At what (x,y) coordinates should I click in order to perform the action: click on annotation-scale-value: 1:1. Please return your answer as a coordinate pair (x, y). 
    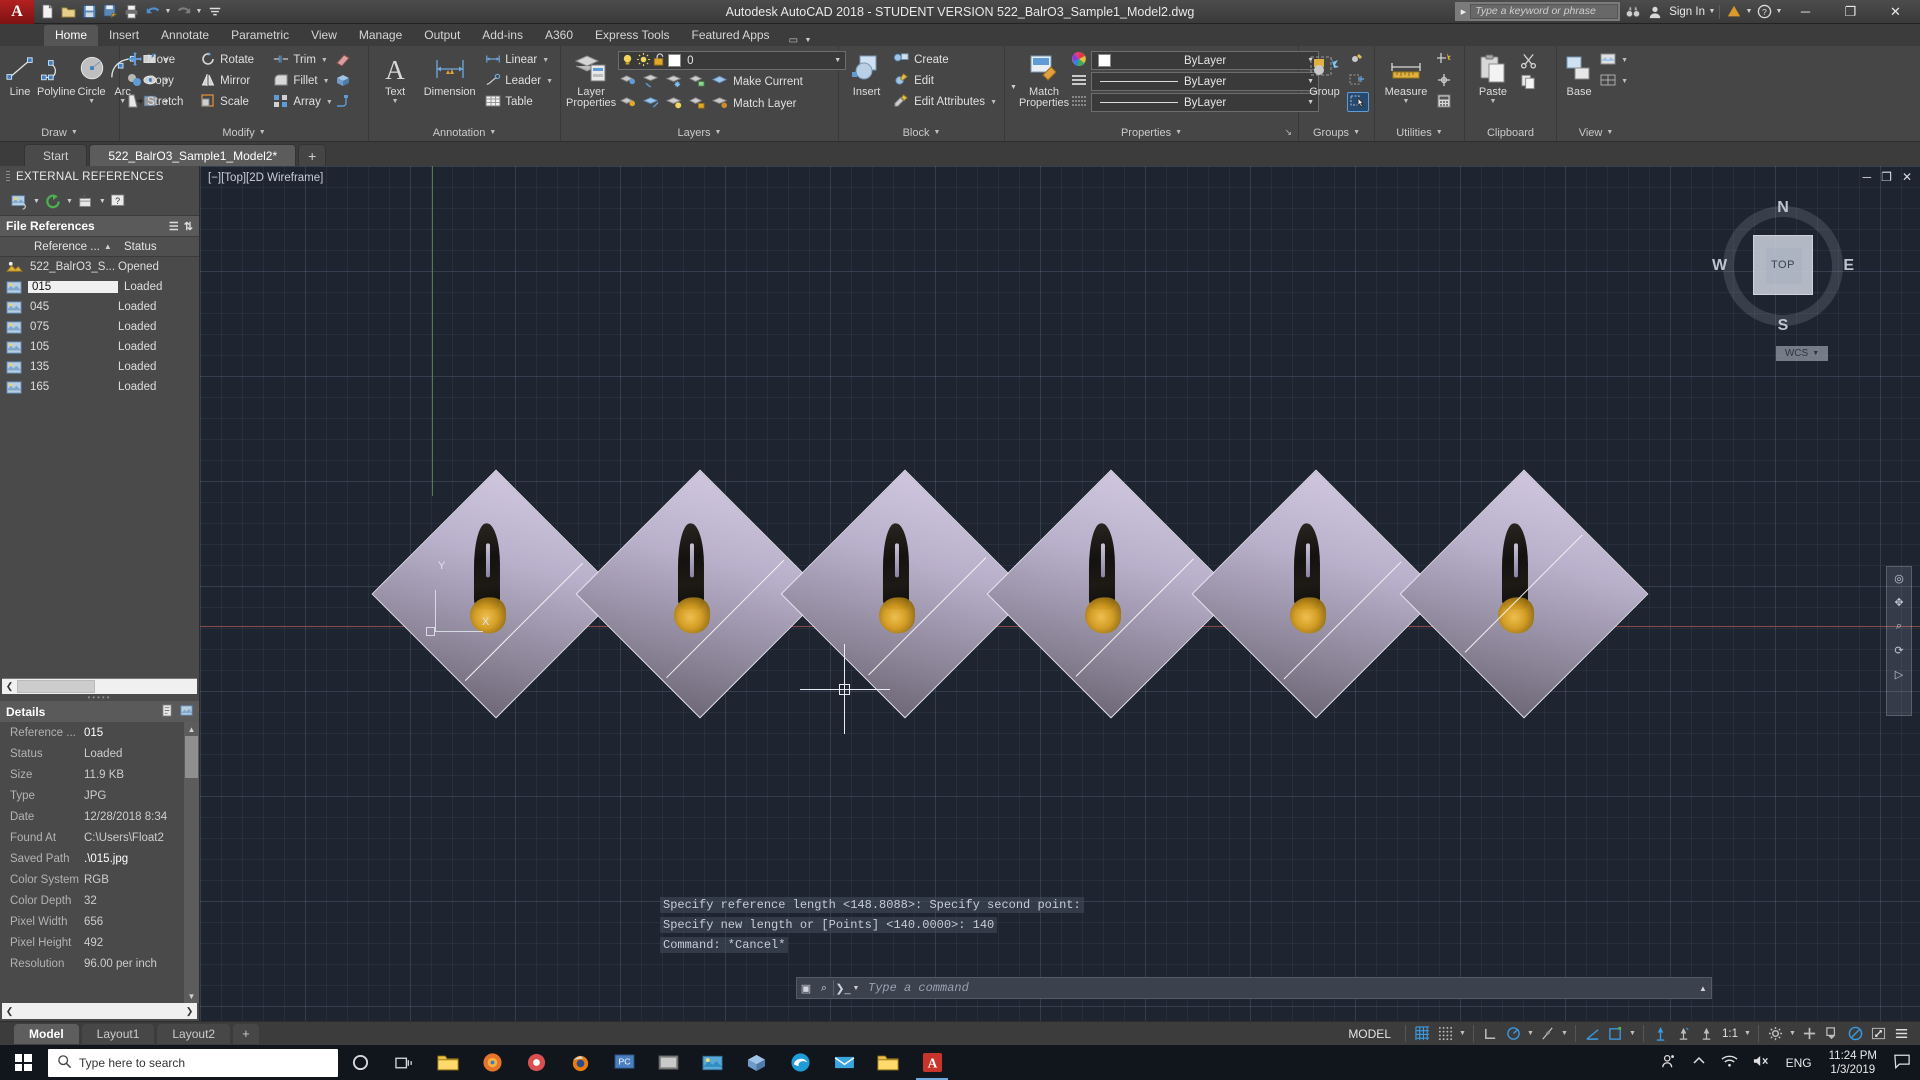
    Looking at the image, I should click on (1730, 1034).